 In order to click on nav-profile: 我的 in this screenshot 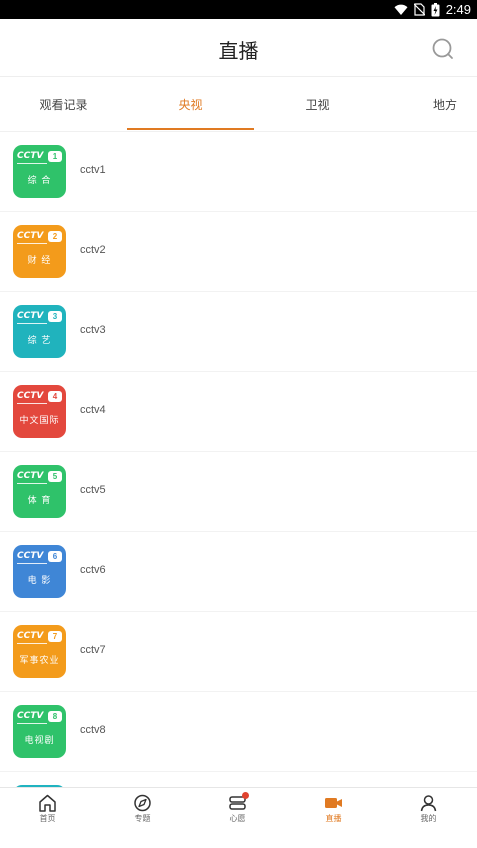, I will do `click(428, 812)`.